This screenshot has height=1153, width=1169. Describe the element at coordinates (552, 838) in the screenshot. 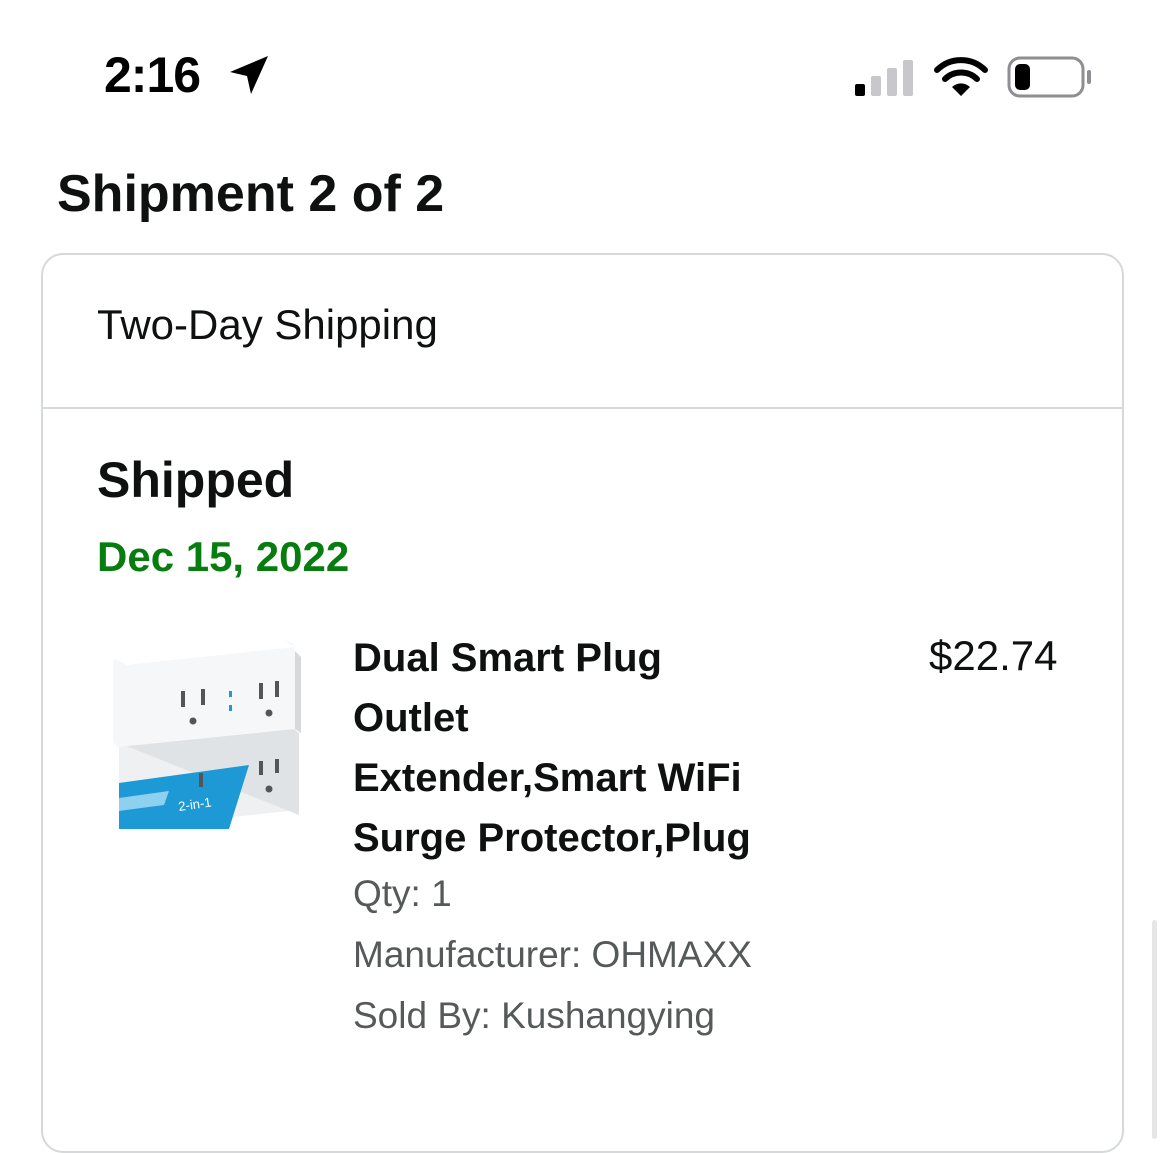

I see `product-title-line: Surge Protector,Plug` at that location.